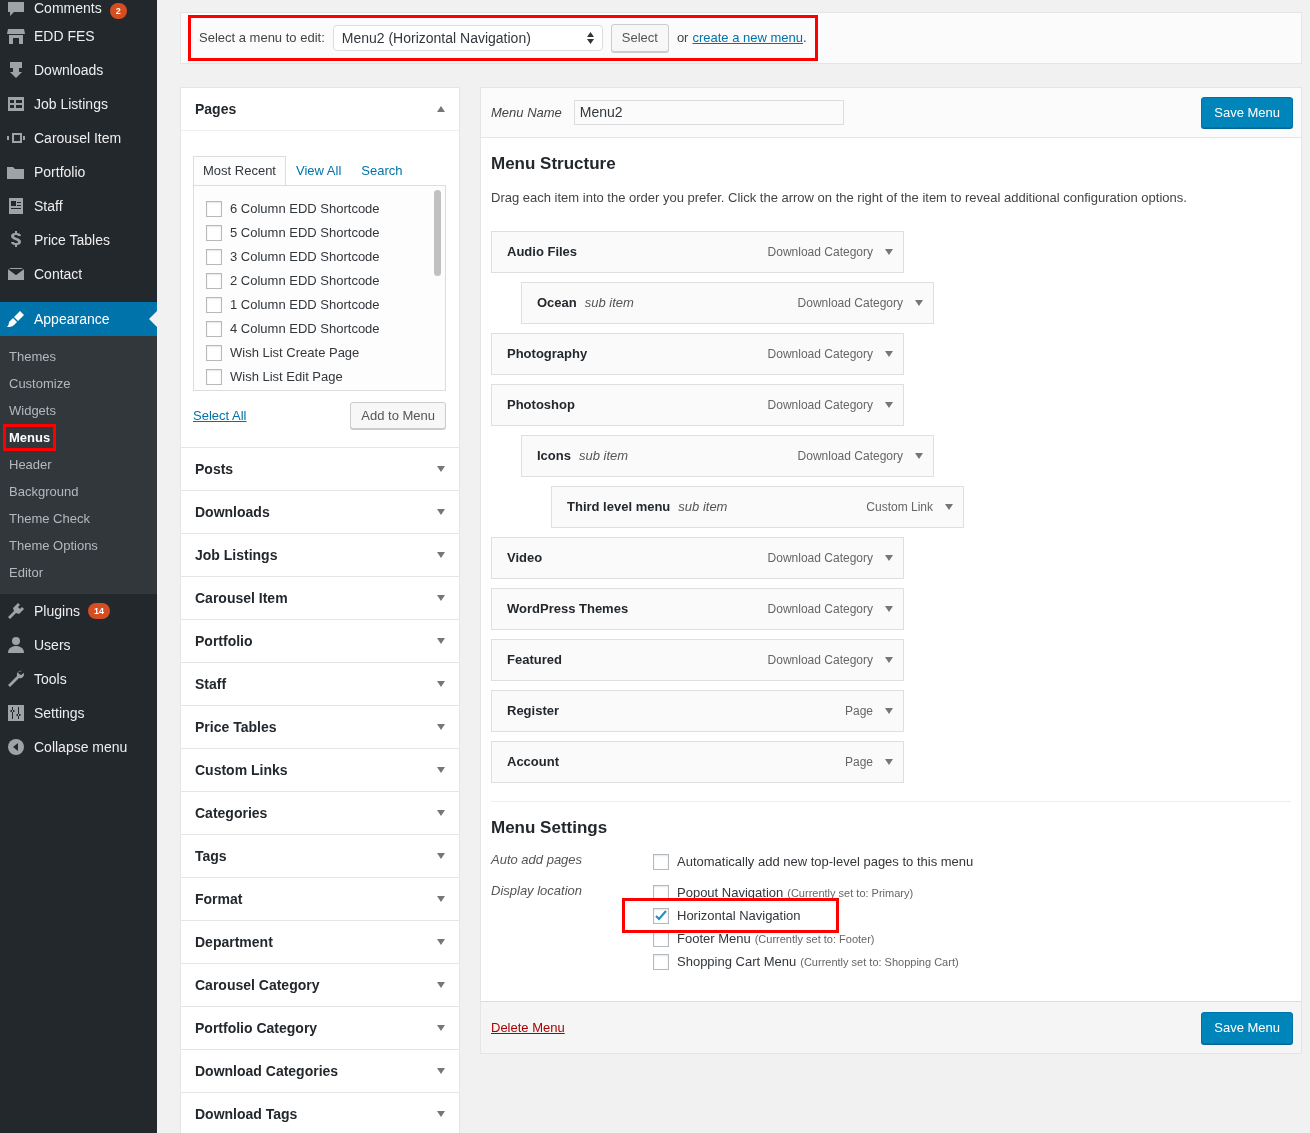 This screenshot has height=1133, width=1310. Describe the element at coordinates (78, 410) in the screenshot. I see `submenu-item: Widgets` at that location.